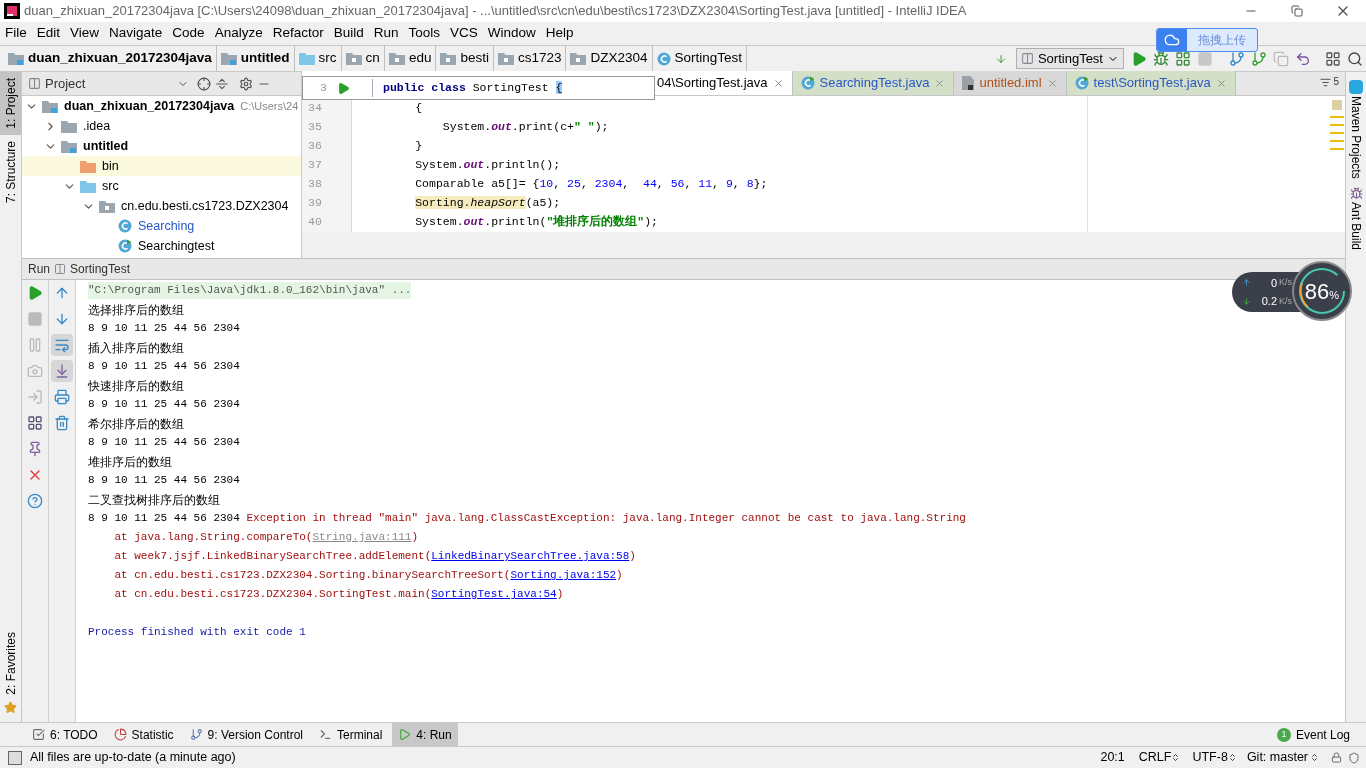  I want to click on console-line: at cn.edu.besti.cs1723.DZX2304.SortingTest.main(SortingTest.java:54), so click(338, 594).